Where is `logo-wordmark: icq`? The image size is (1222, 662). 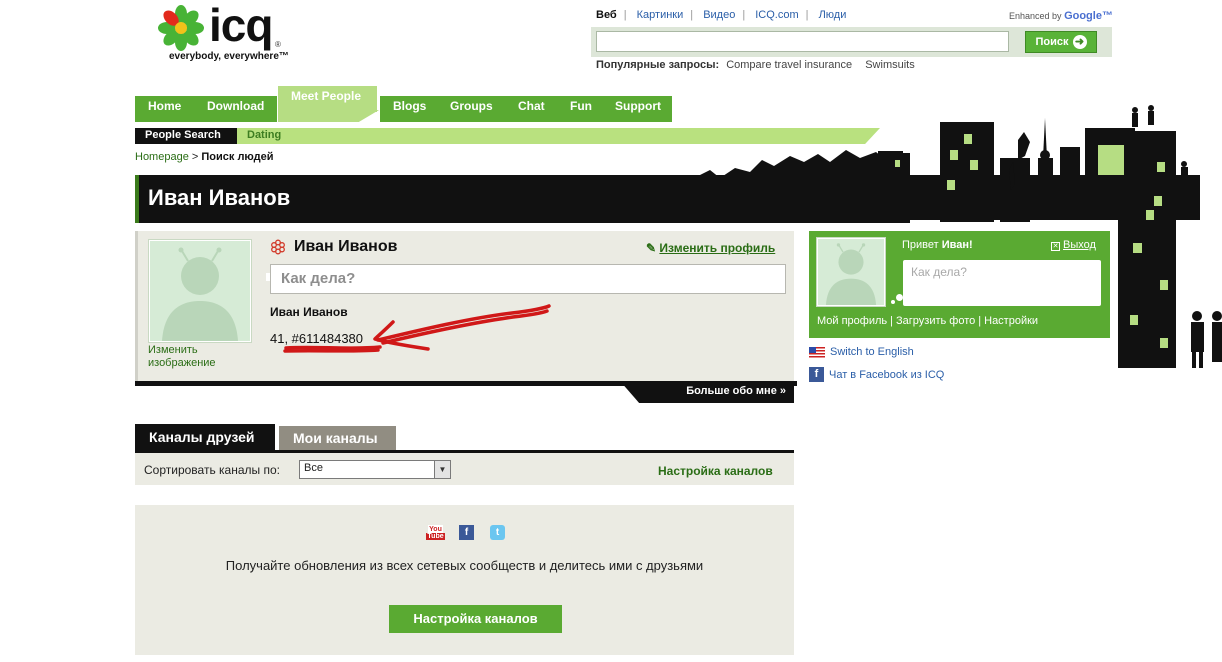 logo-wordmark: icq is located at coordinates (241, 25).